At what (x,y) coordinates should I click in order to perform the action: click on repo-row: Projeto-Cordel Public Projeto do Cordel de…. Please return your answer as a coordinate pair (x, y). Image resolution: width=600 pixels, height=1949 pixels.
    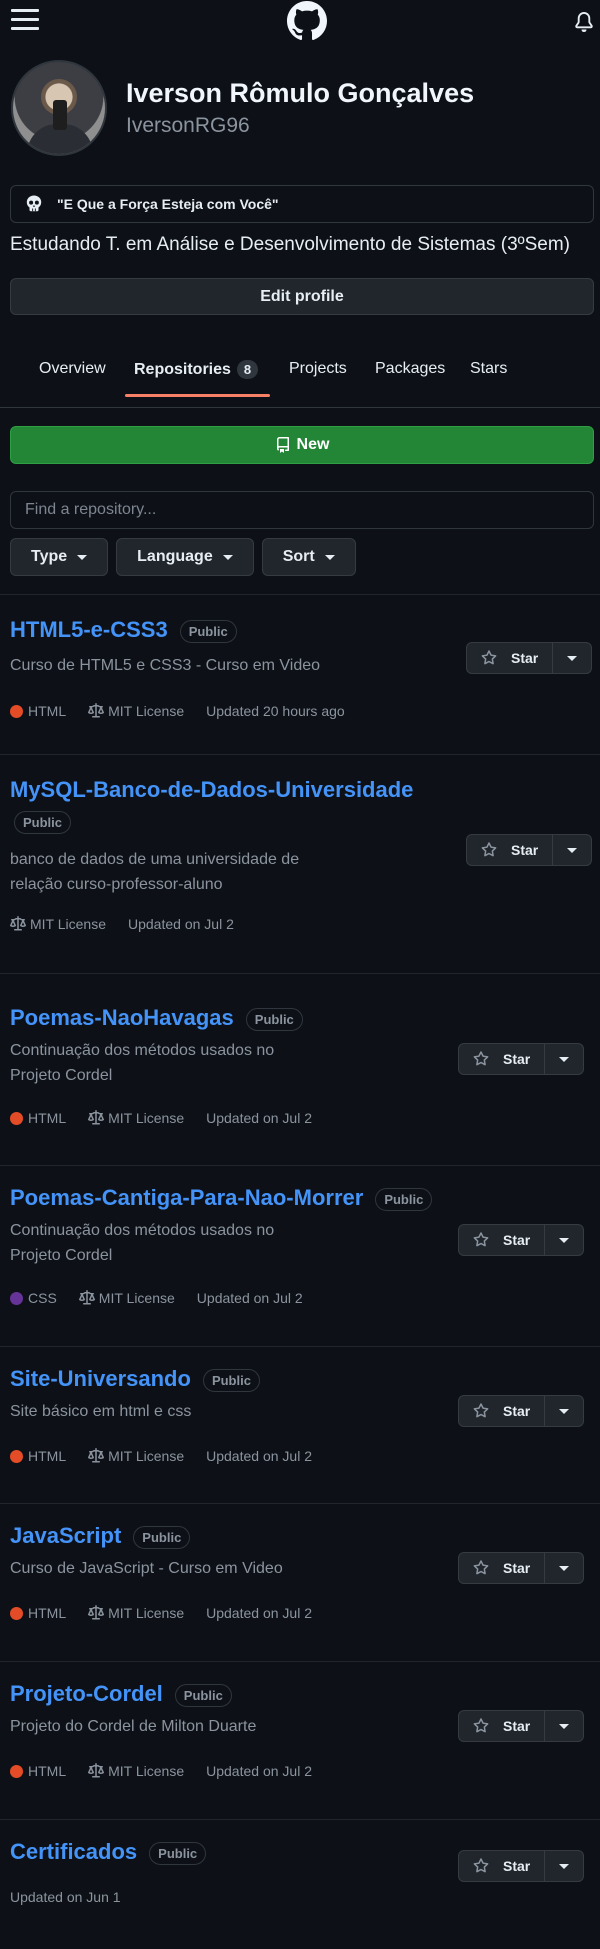
    Looking at the image, I should click on (300, 1740).